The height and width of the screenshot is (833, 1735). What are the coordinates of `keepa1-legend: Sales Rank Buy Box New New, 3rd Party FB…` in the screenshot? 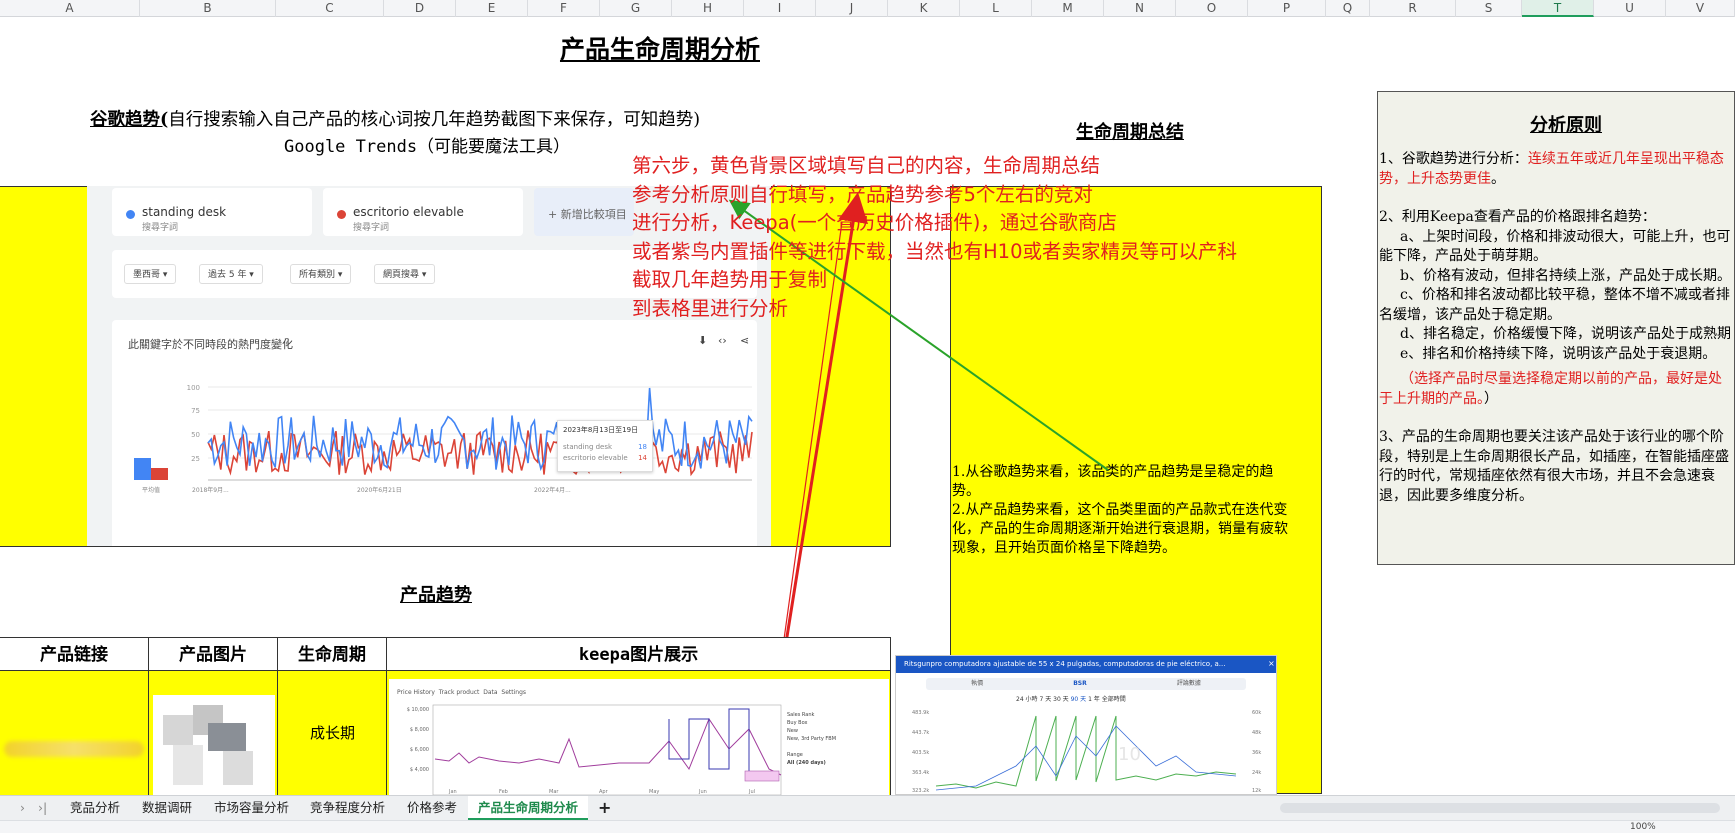 It's located at (812, 739).